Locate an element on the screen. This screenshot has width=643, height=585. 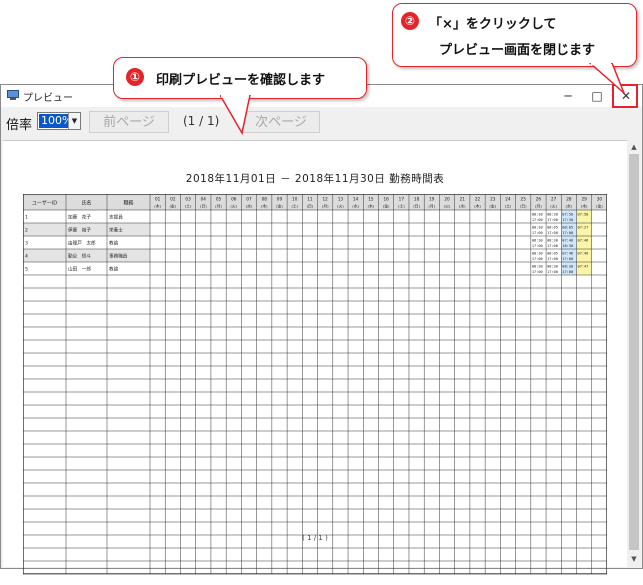
minimize-button: ─ is located at coordinates (568, 96).